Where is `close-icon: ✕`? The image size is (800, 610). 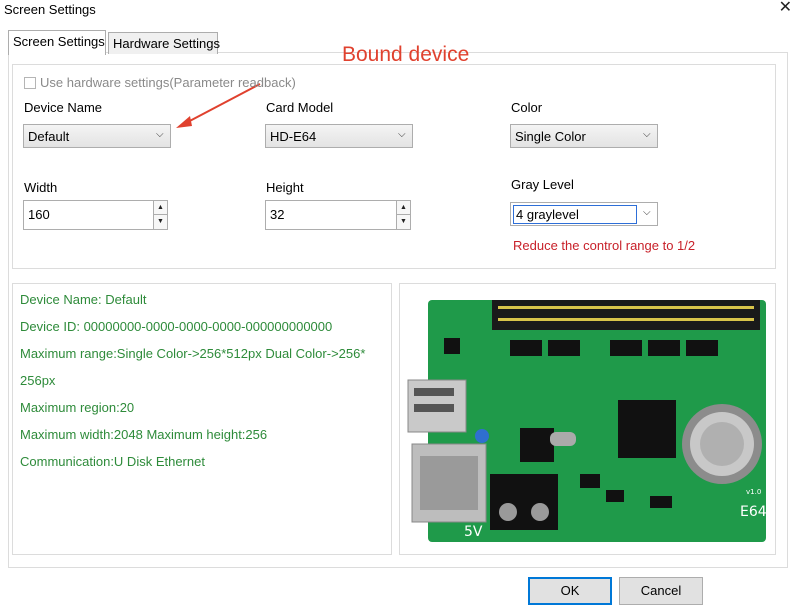 close-icon: ✕ is located at coordinates (785, 8).